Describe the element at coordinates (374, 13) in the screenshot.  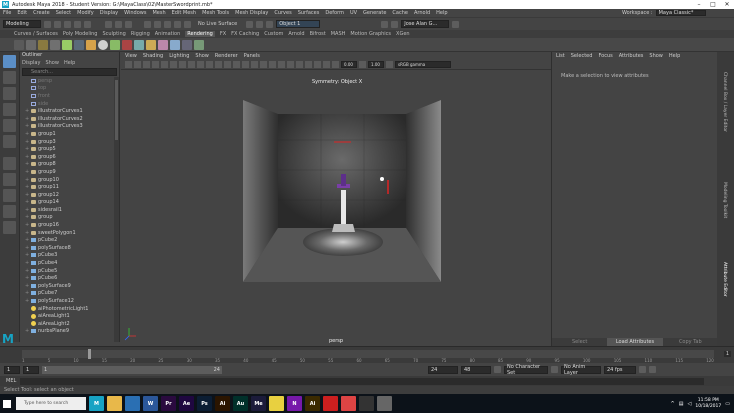
I see `menu-generate: Generate` at that location.